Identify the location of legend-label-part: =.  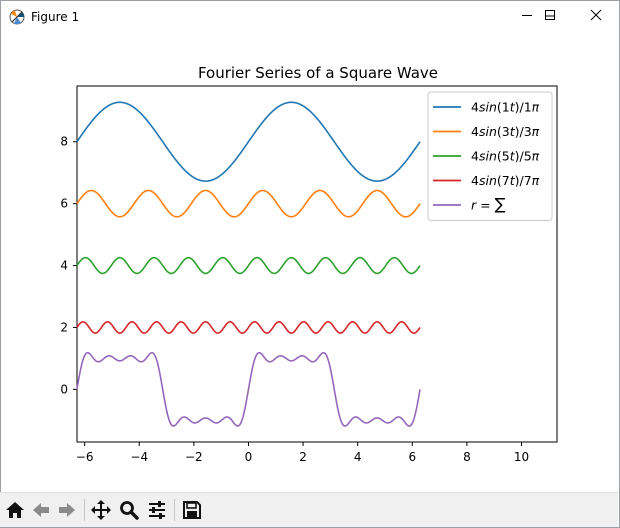
(485, 205).